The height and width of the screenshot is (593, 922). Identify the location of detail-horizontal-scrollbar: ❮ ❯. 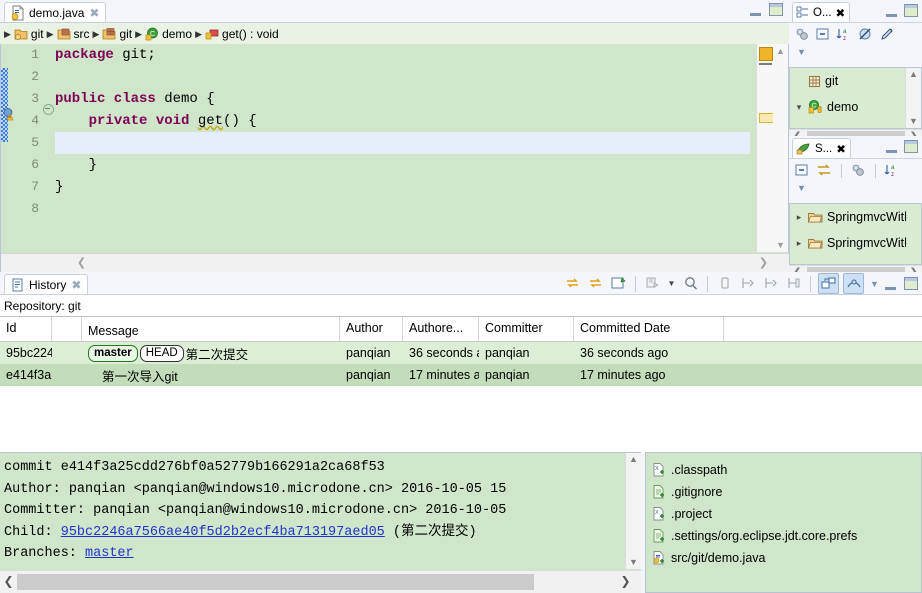
(320, 581).